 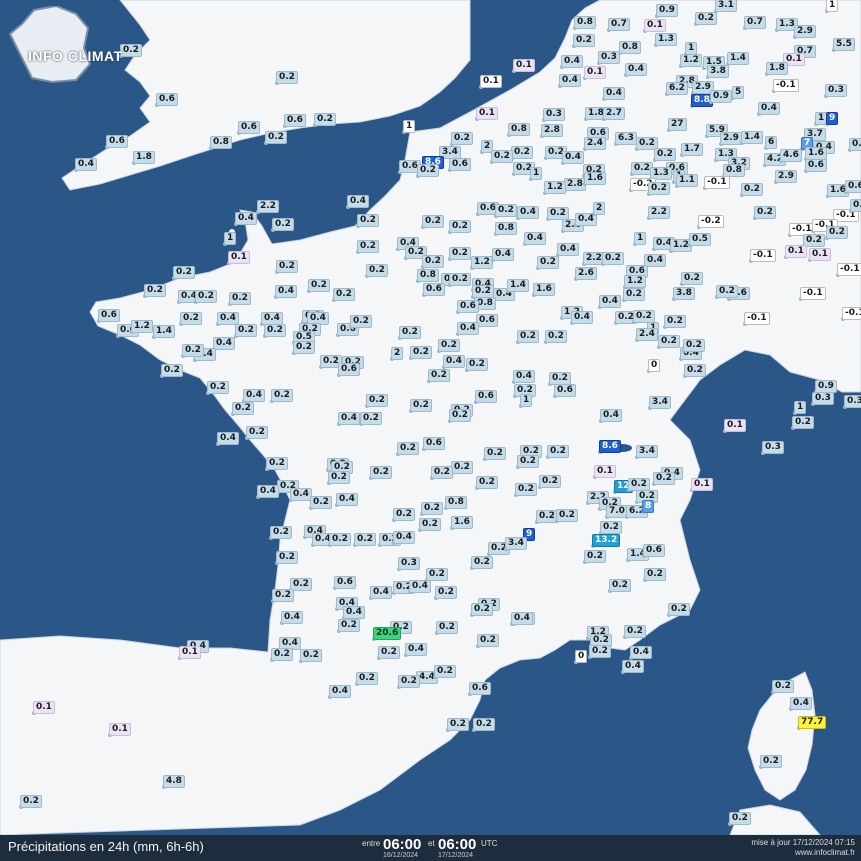 What do you see at coordinates (667, 10) in the screenshot?
I see `station-value: 0.9` at bounding box center [667, 10].